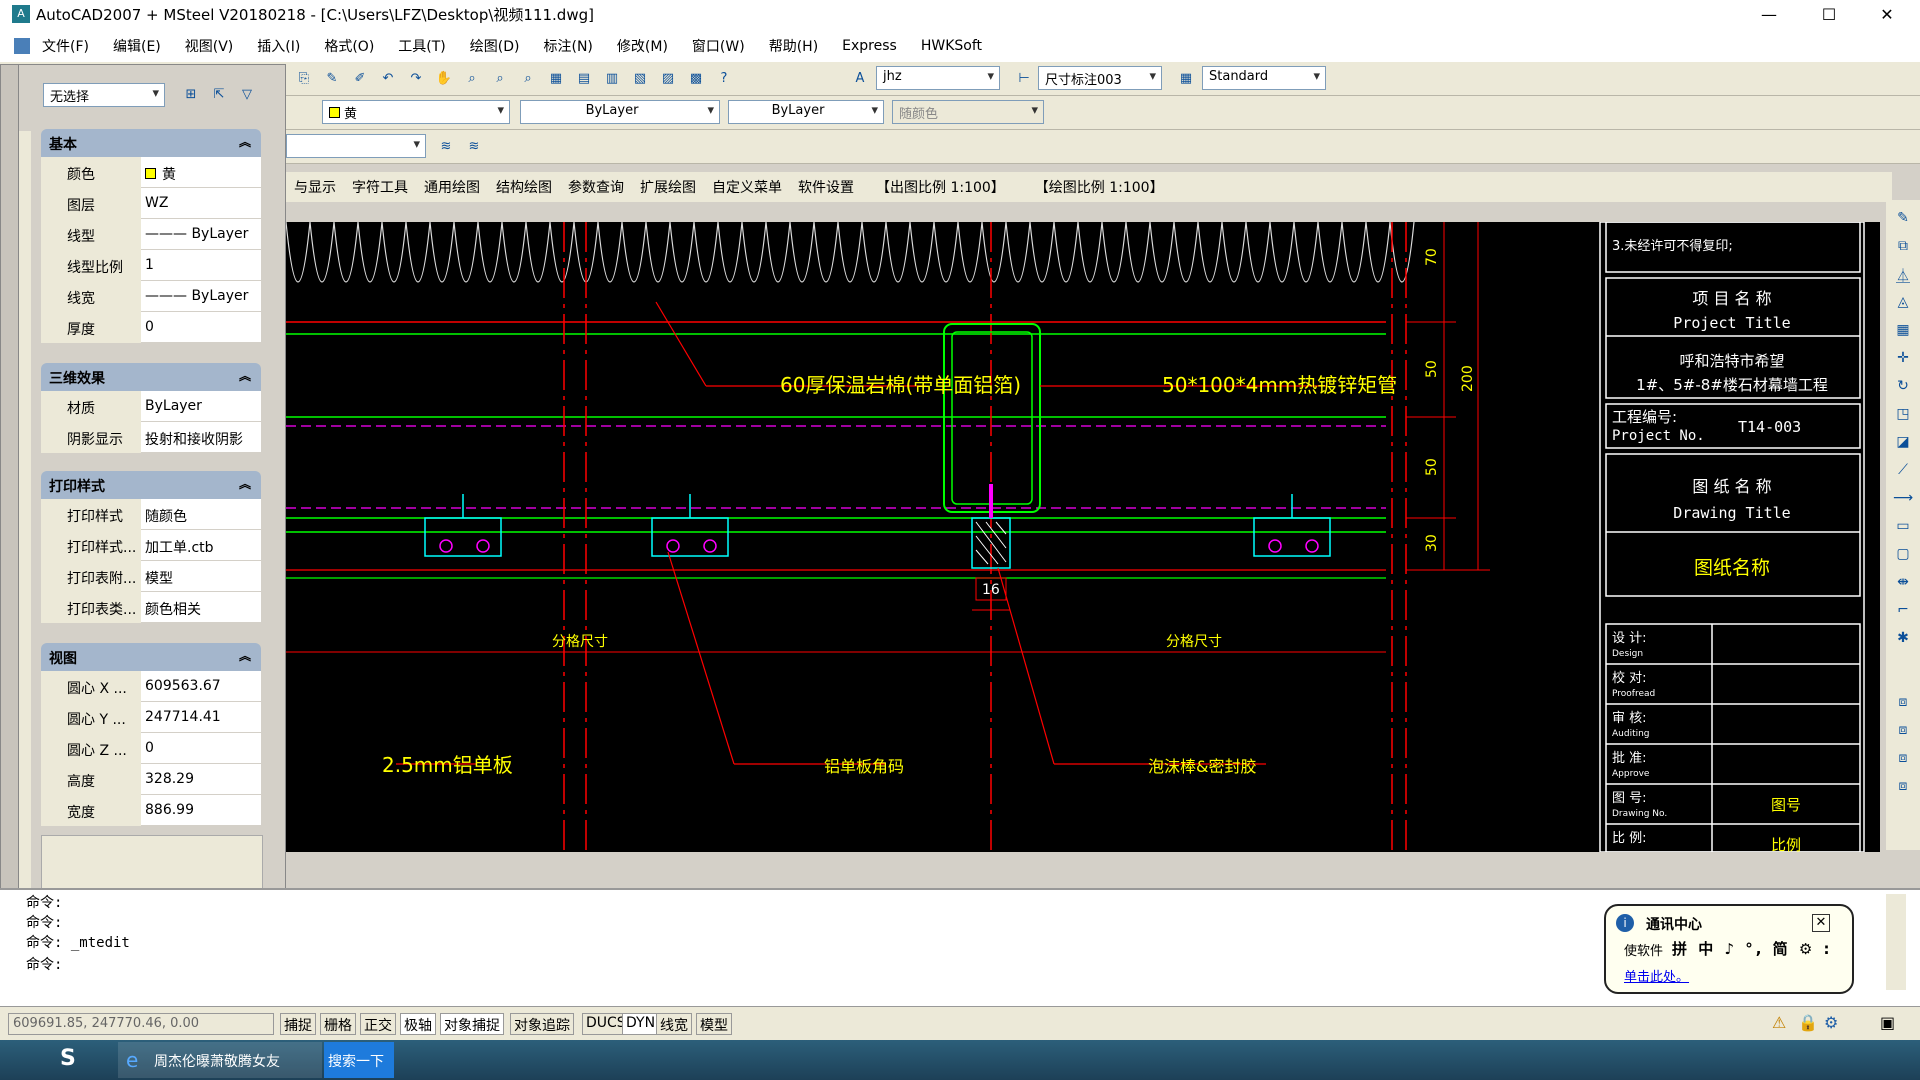  What do you see at coordinates (151, 172) in the screenshot?
I see `prop-row: 颜色 黄` at bounding box center [151, 172].